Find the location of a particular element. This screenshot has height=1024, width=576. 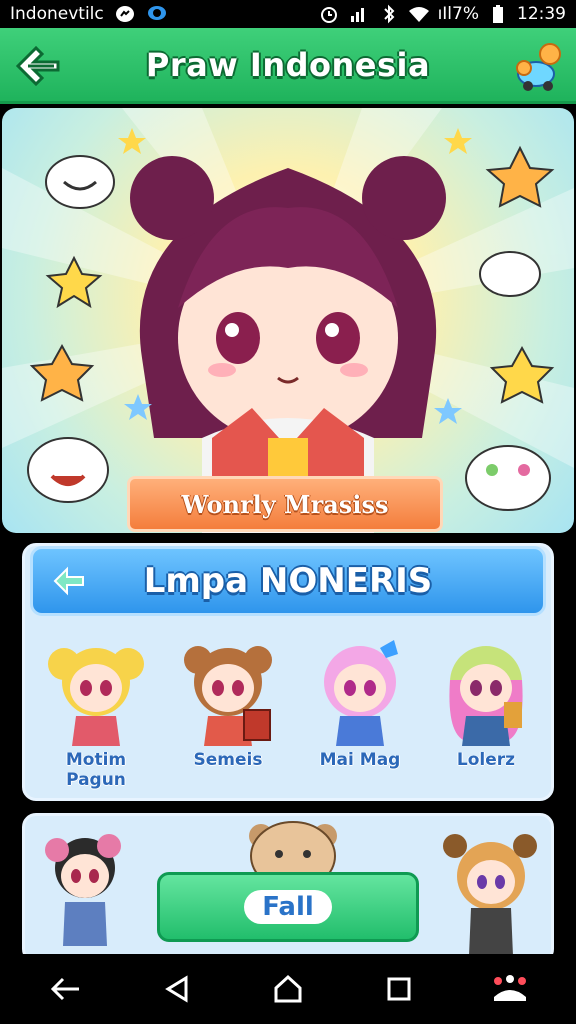

status-bar: Indonevtilc ıIl7% 12:39 is located at coordinates (288, 14).